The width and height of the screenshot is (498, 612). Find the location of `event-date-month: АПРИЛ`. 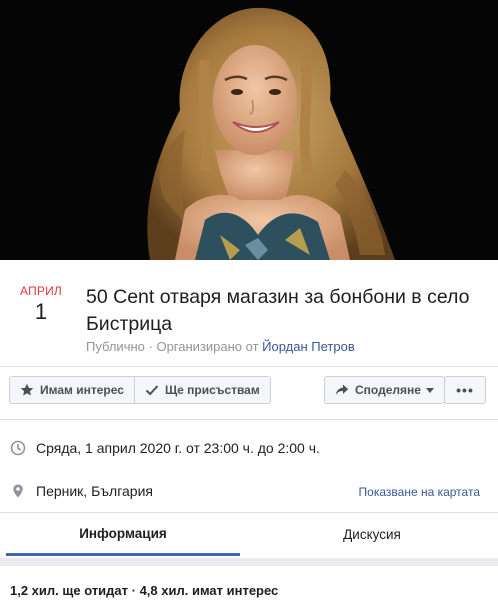

event-date-month: АПРИЛ is located at coordinates (41, 291).